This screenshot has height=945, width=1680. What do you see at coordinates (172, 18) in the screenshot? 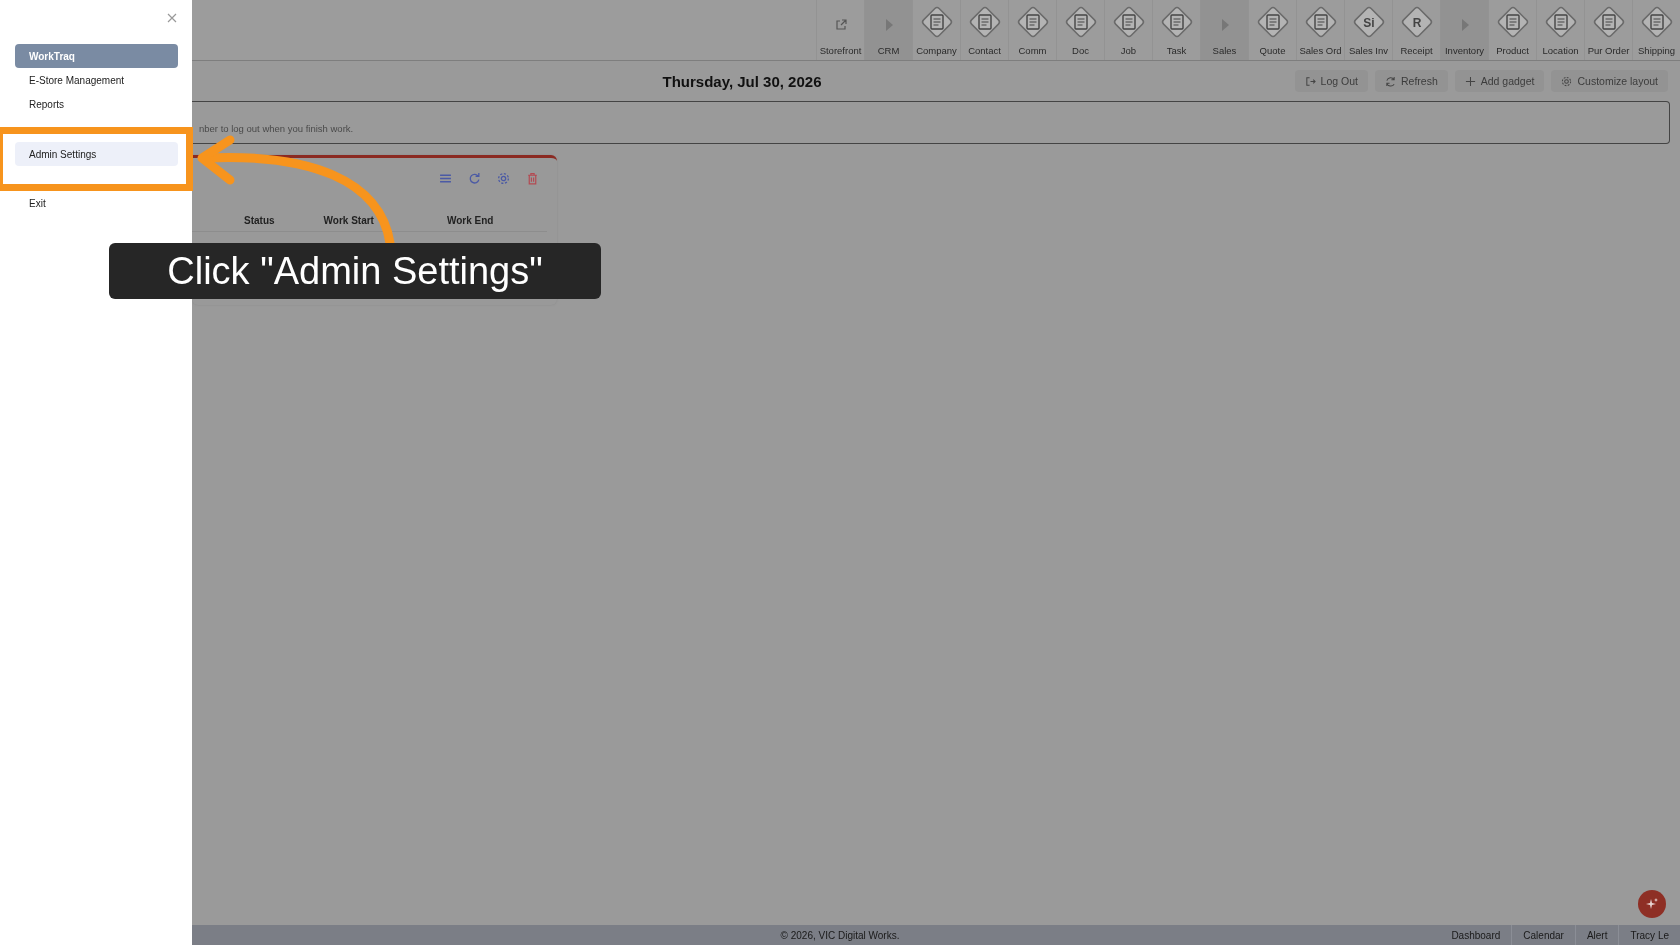
I see `close-icon` at bounding box center [172, 18].